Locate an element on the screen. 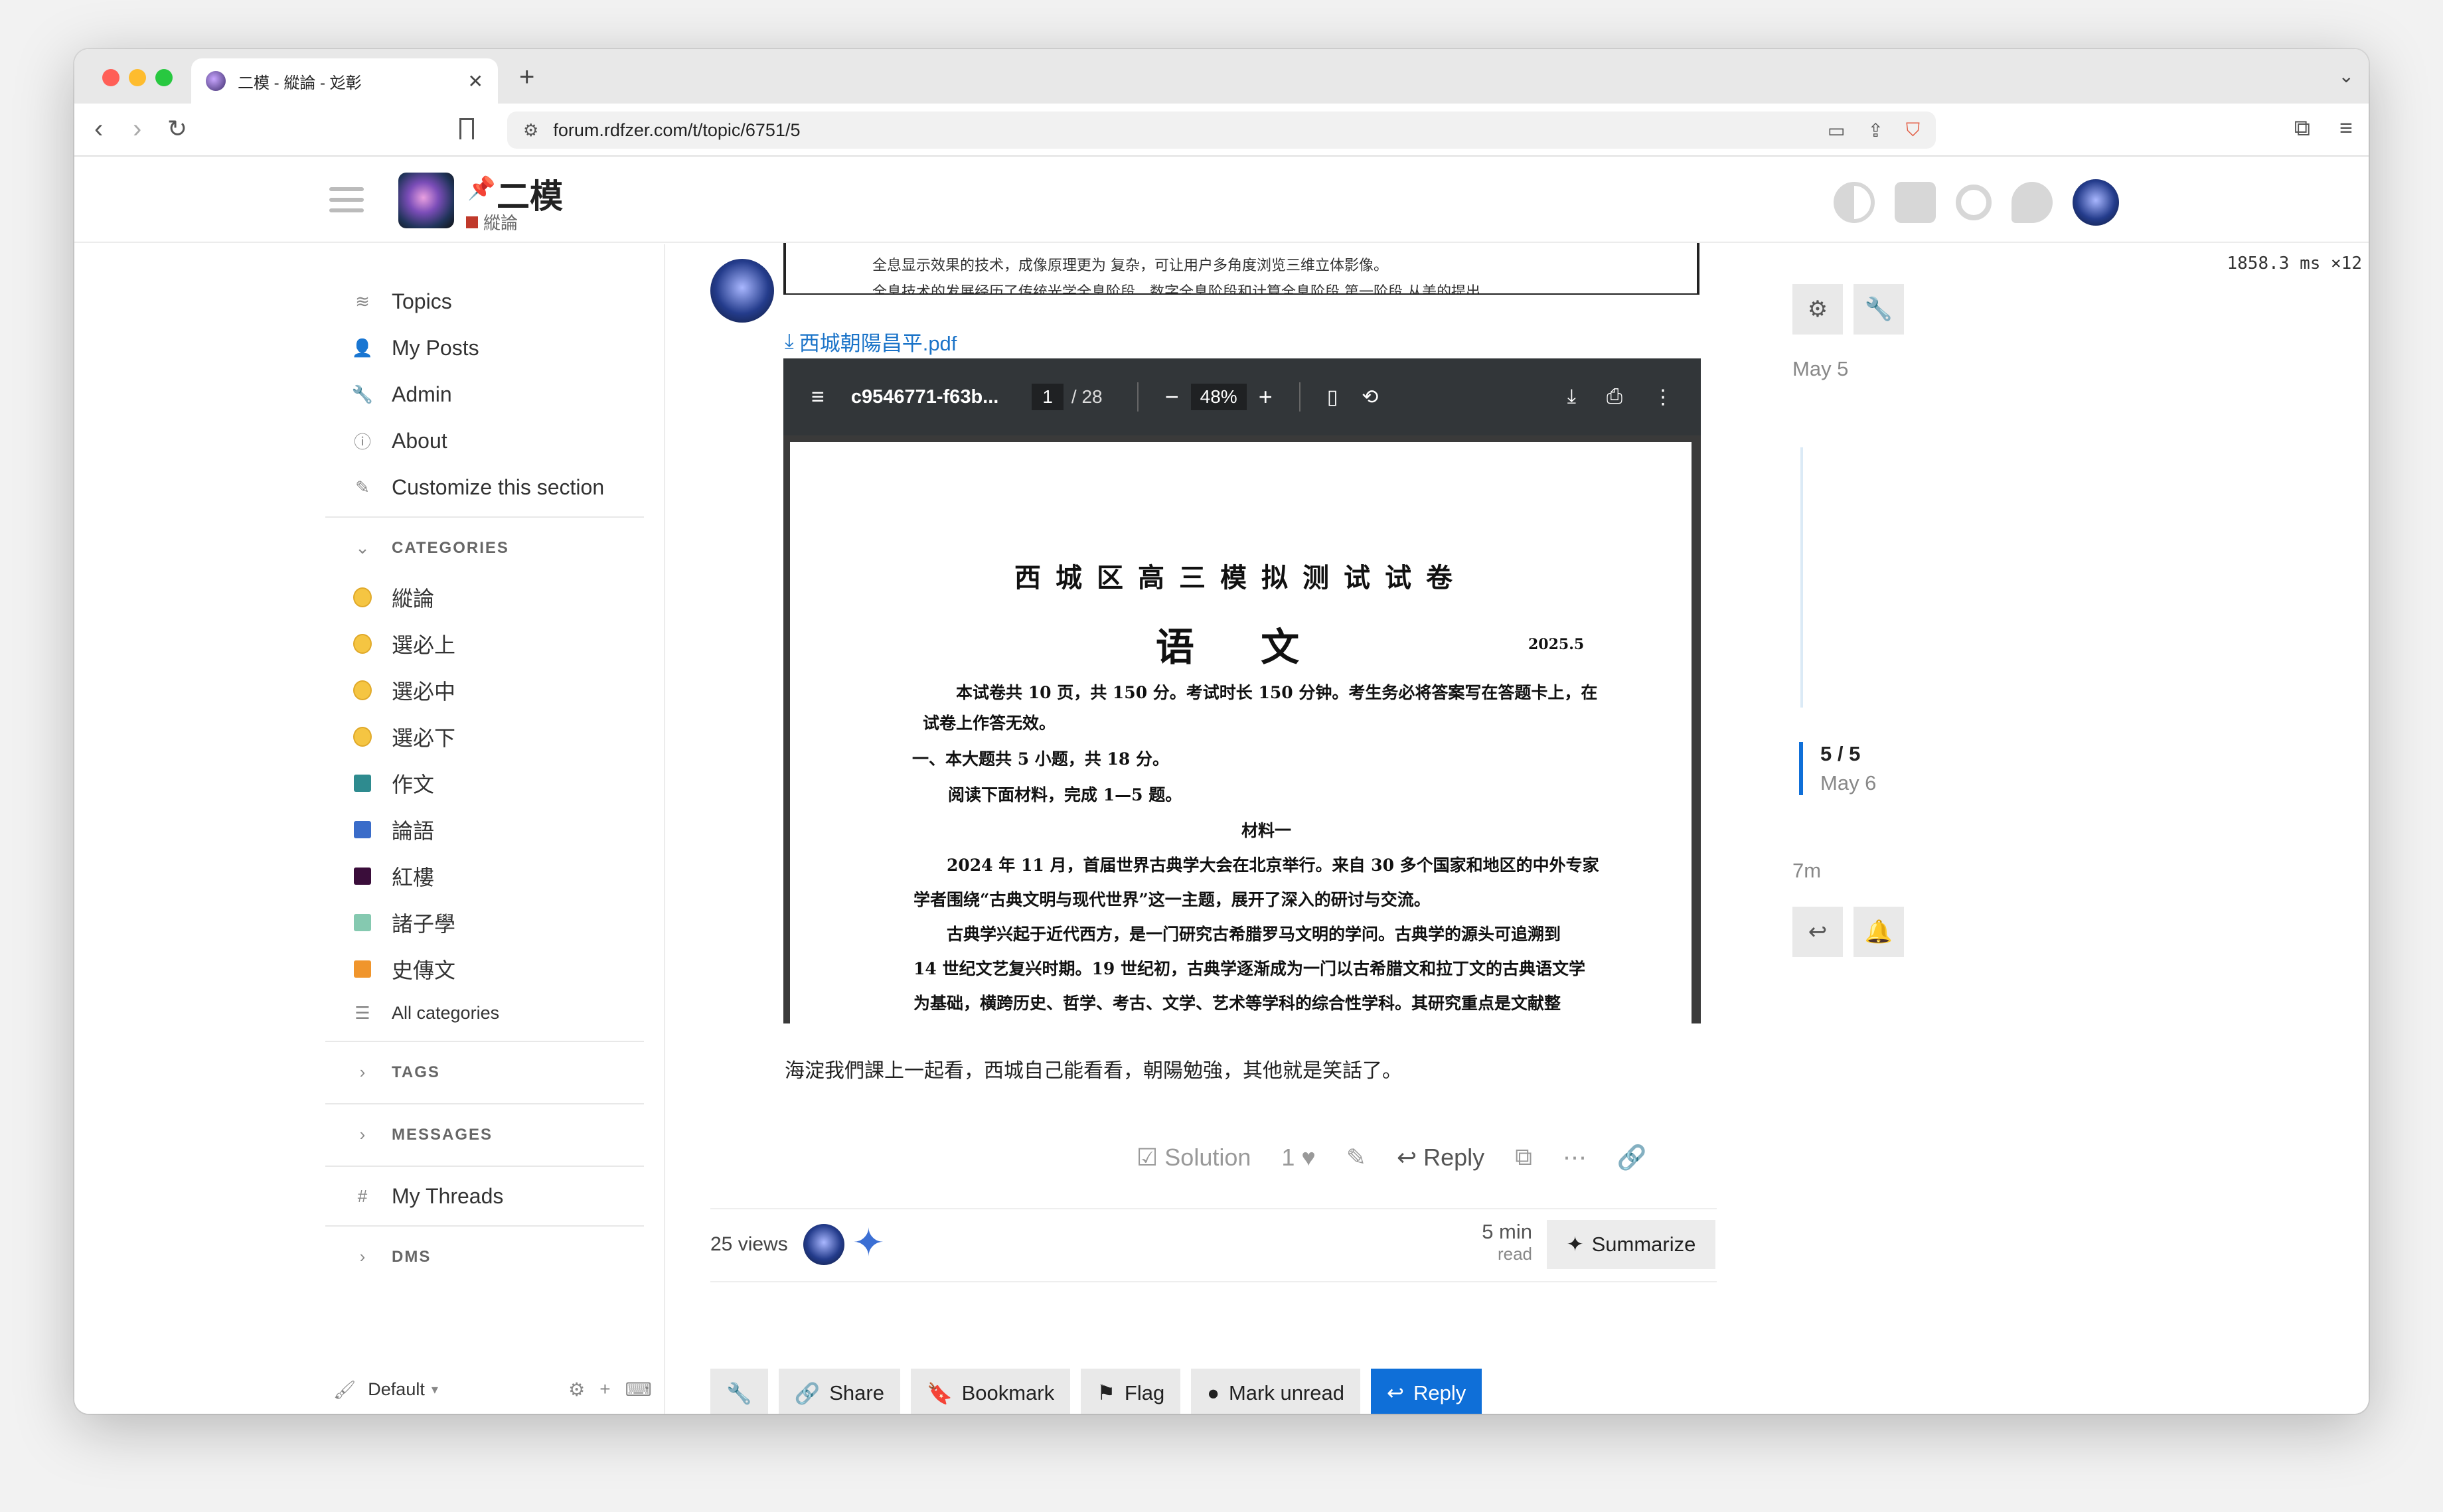  sidebar-category-item: 選必下 is located at coordinates (404, 737).